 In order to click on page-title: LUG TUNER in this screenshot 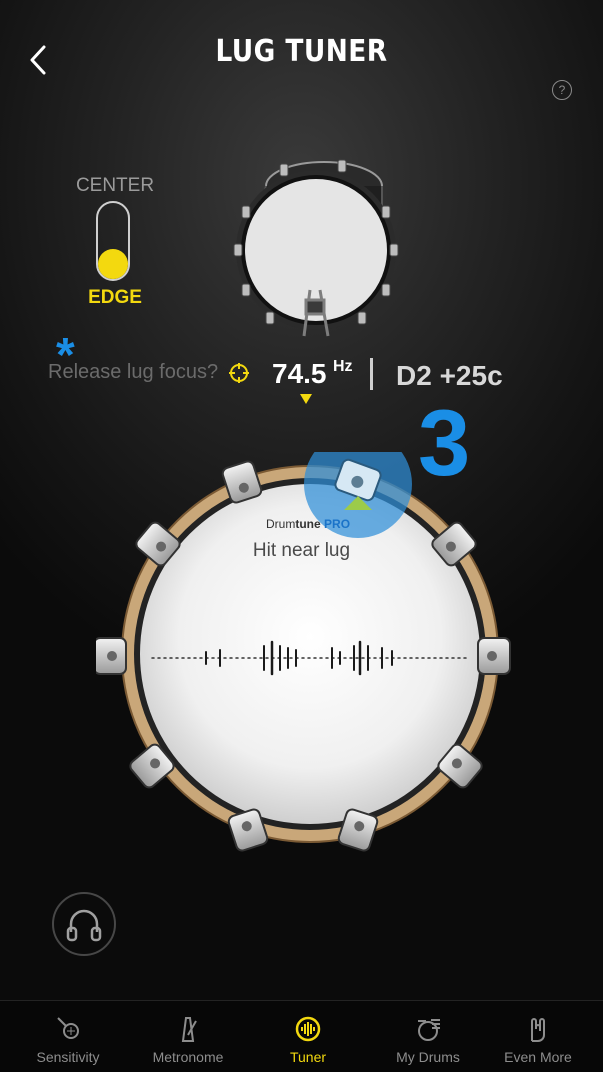, I will do `click(301, 51)`.